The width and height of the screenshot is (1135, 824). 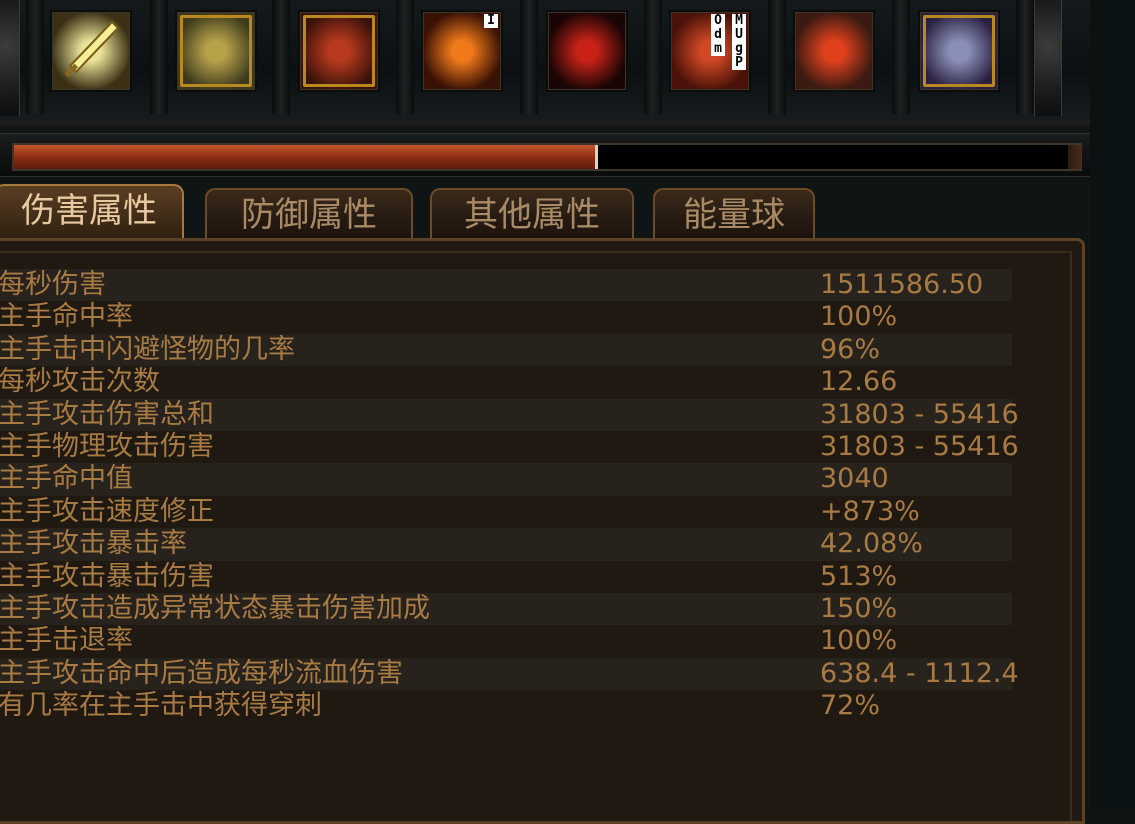 I want to click on slot-badge-char: P, so click(x=739, y=62).